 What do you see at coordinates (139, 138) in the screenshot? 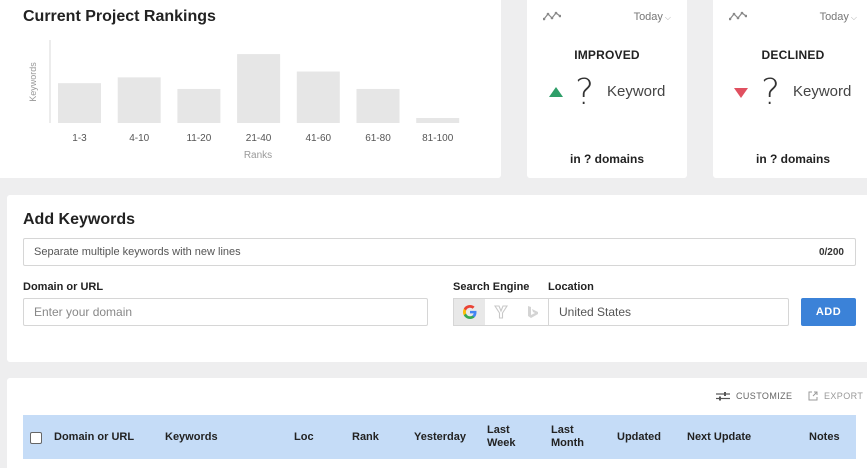
I see `tick-label-4-10: 4-10` at bounding box center [139, 138].